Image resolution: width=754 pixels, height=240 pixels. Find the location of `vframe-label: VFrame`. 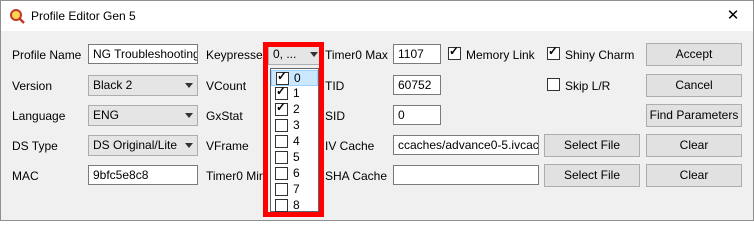

vframe-label: VFrame is located at coordinates (227, 146).